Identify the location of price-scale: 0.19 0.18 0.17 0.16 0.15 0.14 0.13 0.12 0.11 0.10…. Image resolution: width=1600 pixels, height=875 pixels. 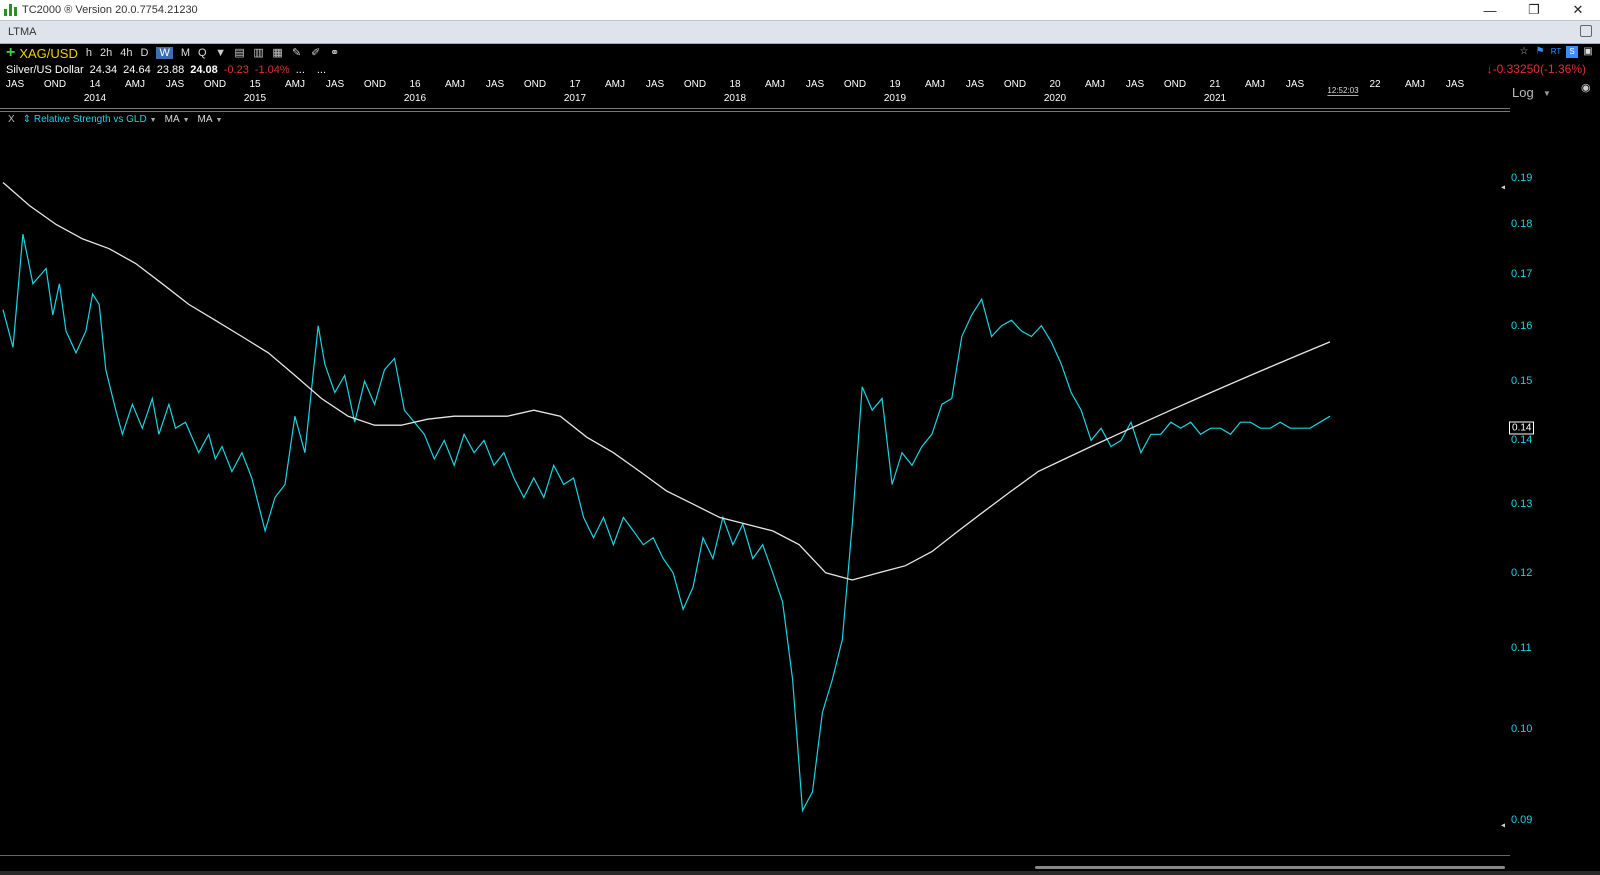
(1550, 505).